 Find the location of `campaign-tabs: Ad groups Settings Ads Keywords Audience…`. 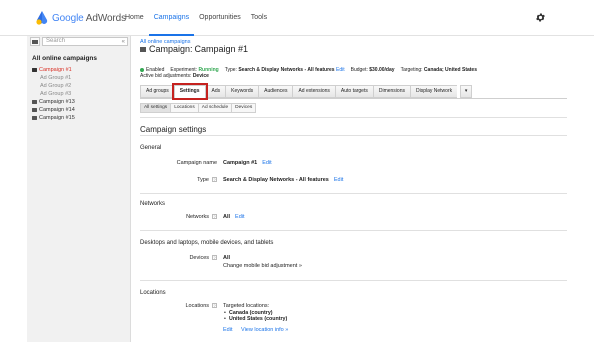

campaign-tabs: Ad groups Settings Ads Keywords Audience… is located at coordinates (306, 91).